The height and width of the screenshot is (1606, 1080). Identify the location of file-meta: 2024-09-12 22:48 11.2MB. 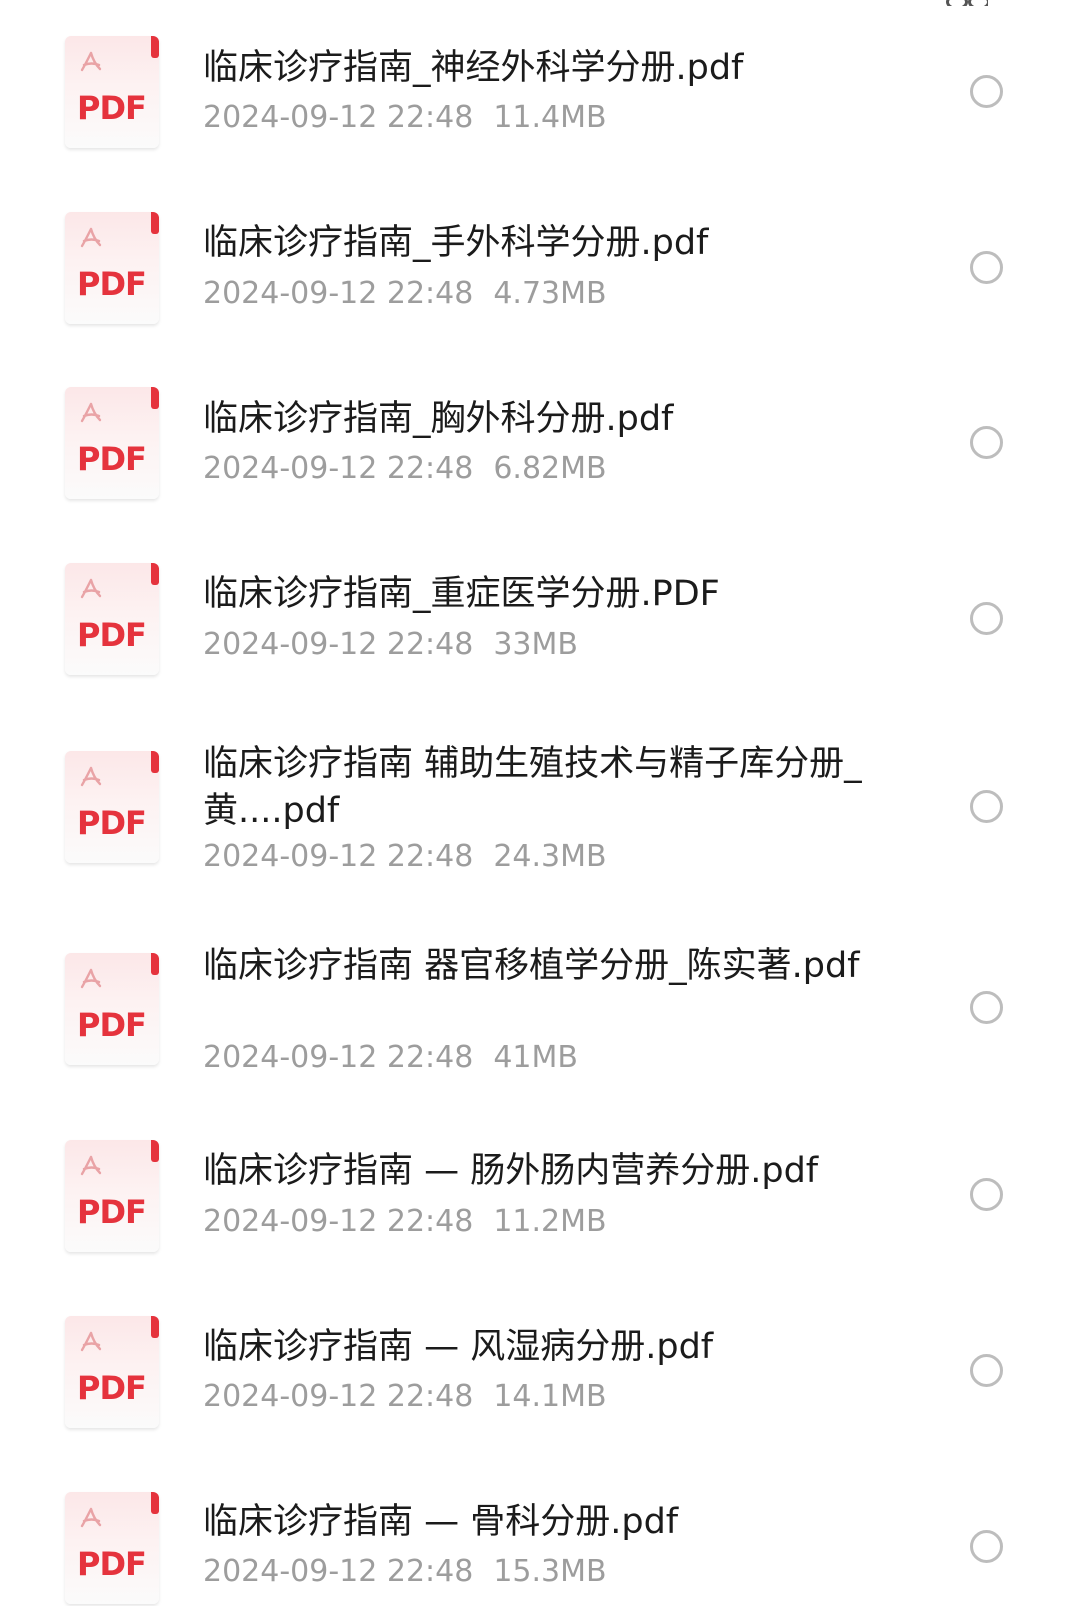
(405, 1222).